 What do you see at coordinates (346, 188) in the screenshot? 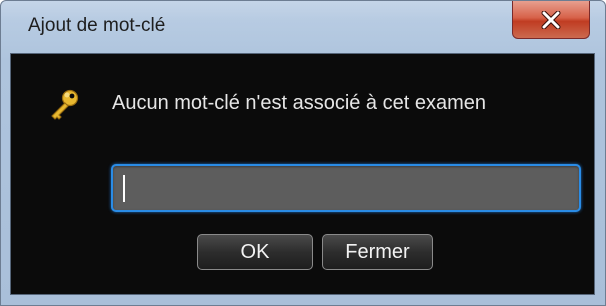
I see `keyword-input` at bounding box center [346, 188].